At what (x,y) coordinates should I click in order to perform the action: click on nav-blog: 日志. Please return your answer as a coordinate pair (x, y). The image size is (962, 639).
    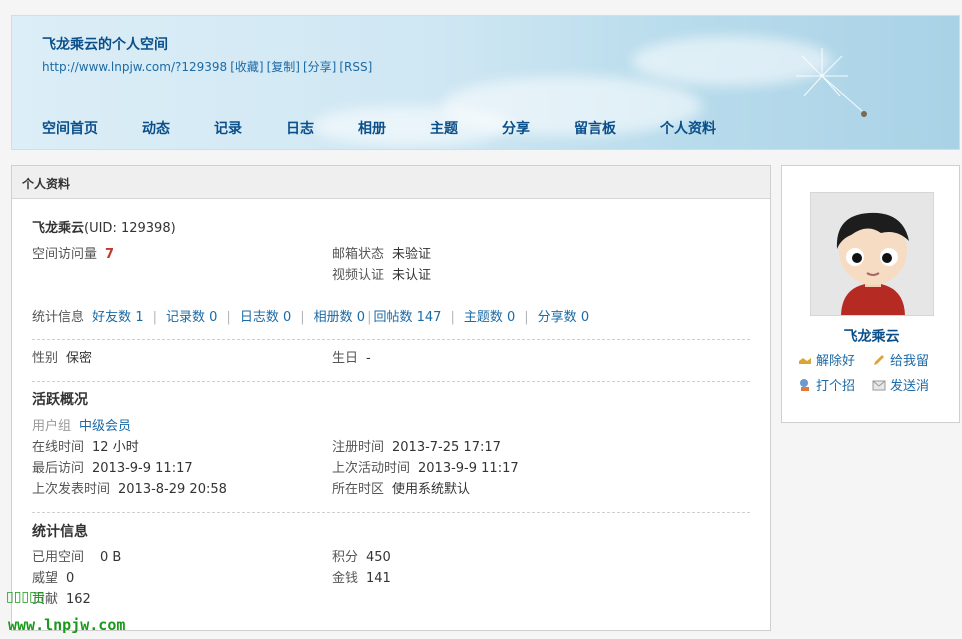
    Looking at the image, I should click on (300, 128).